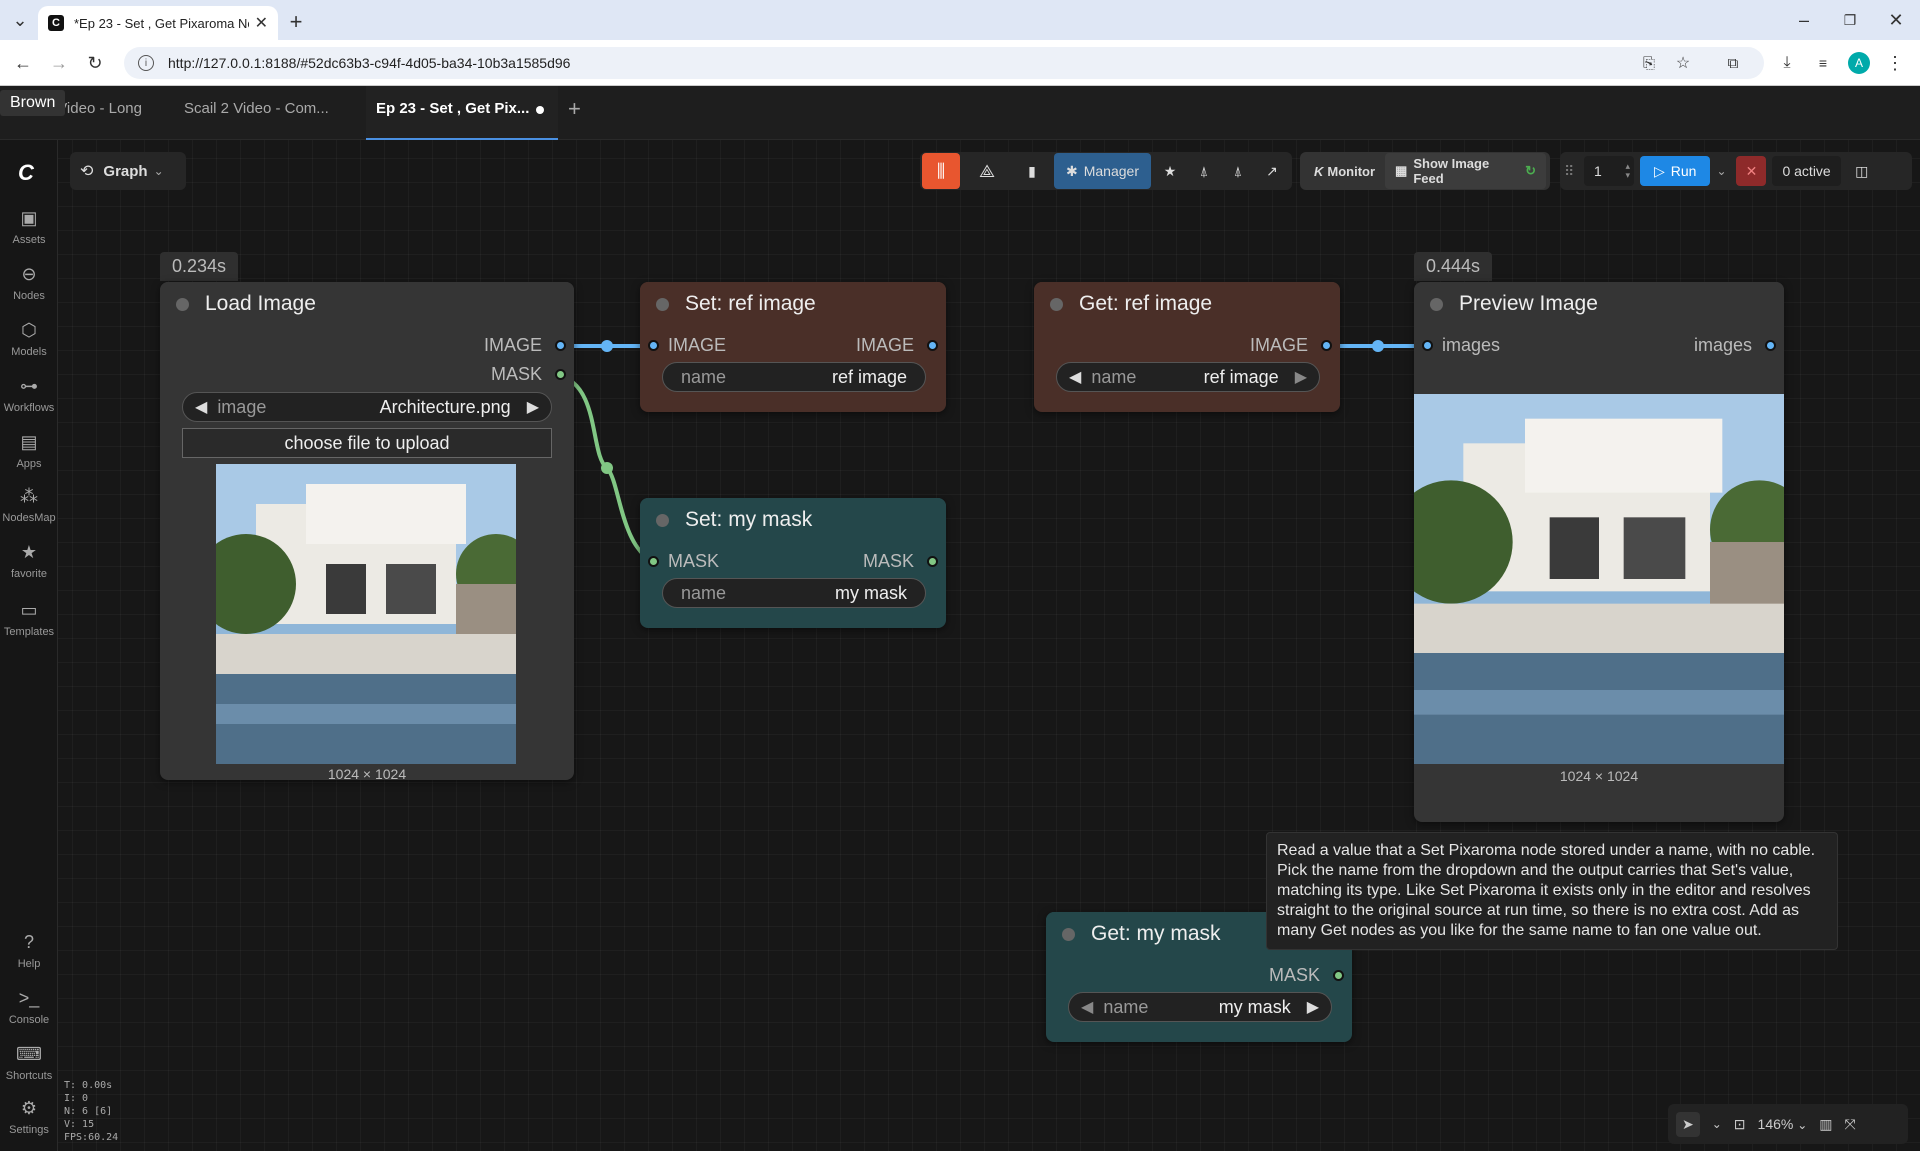 The height and width of the screenshot is (1151, 1920). What do you see at coordinates (29, 619) in the screenshot?
I see `sidebar-item-templates: ▭ Templates` at bounding box center [29, 619].